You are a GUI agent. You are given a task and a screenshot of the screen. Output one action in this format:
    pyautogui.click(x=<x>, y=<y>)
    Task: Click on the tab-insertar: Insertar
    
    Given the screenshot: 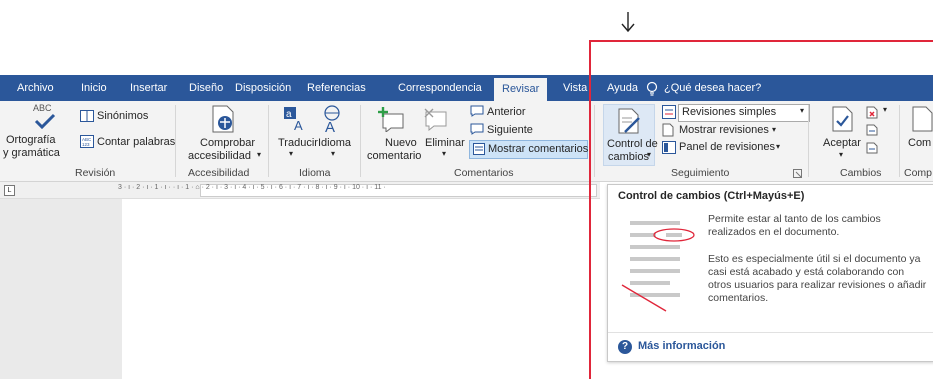 What is the action you would take?
    pyautogui.click(x=148, y=88)
    